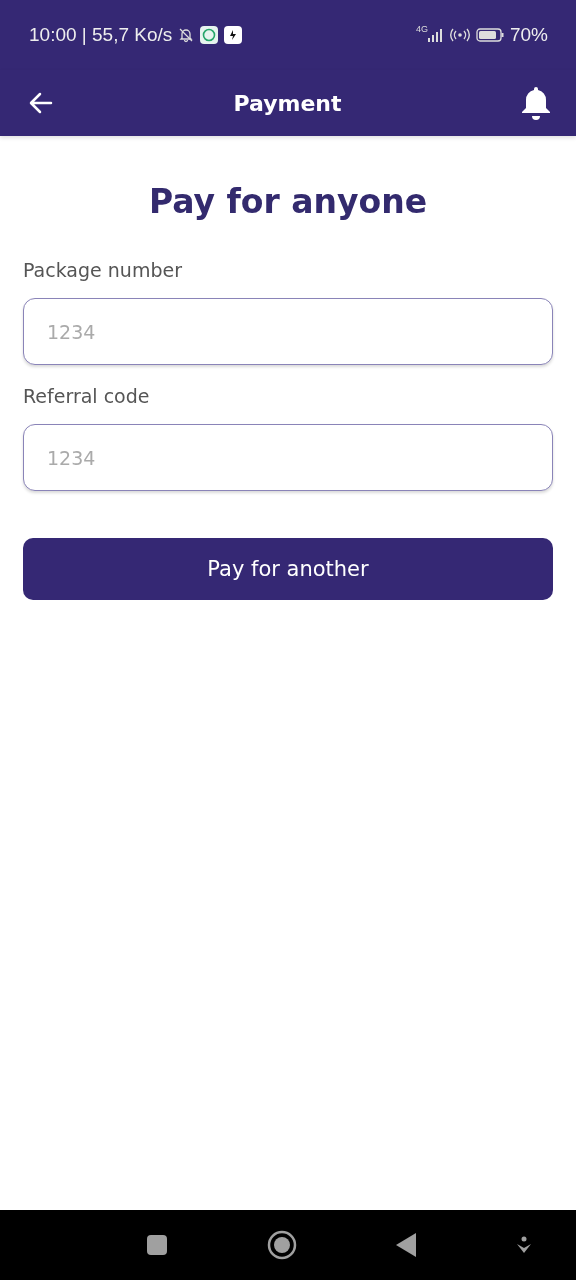  Describe the element at coordinates (101, 35) in the screenshot. I see `status-time: 10:00 | 55,7 Ko/s` at that location.